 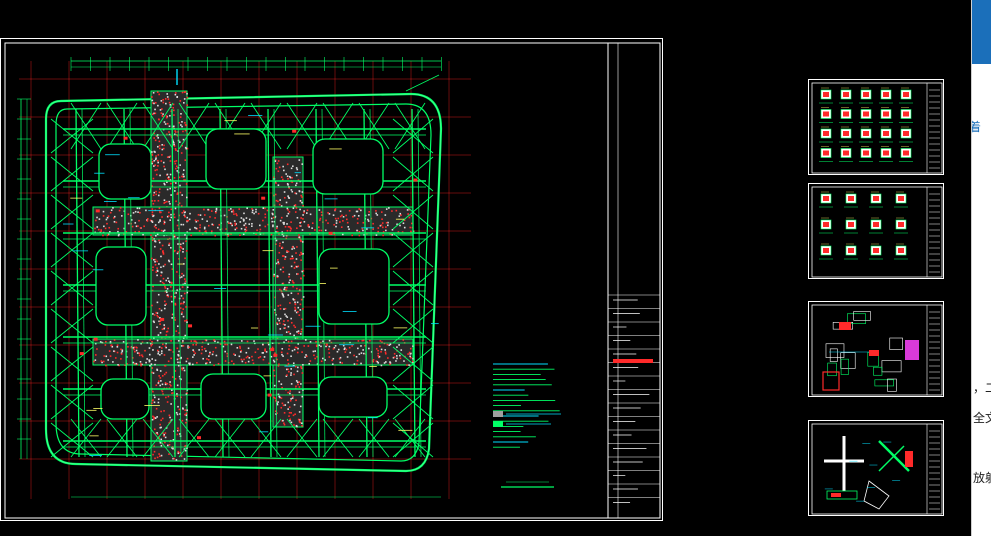 What do you see at coordinates (981, 32) in the screenshot?
I see `side-accent-bar` at bounding box center [981, 32].